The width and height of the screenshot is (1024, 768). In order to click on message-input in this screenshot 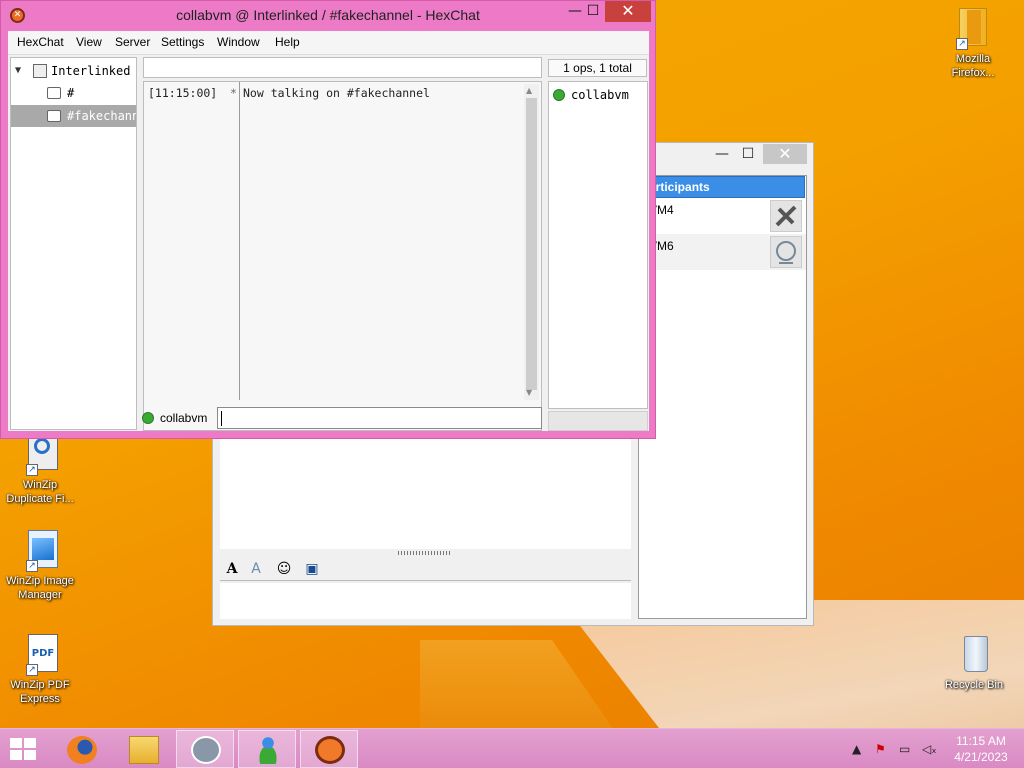, I will do `click(379, 418)`.